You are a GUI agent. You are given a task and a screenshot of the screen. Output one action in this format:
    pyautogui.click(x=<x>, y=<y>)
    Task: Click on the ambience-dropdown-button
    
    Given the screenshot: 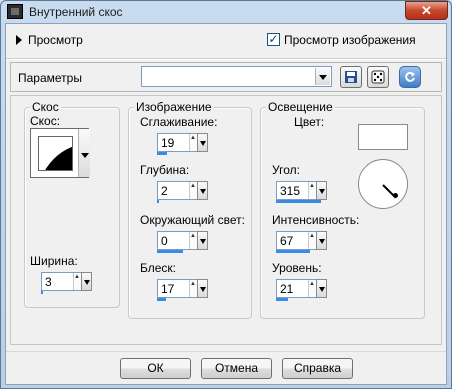 What is the action you would take?
    pyautogui.click(x=202, y=240)
    